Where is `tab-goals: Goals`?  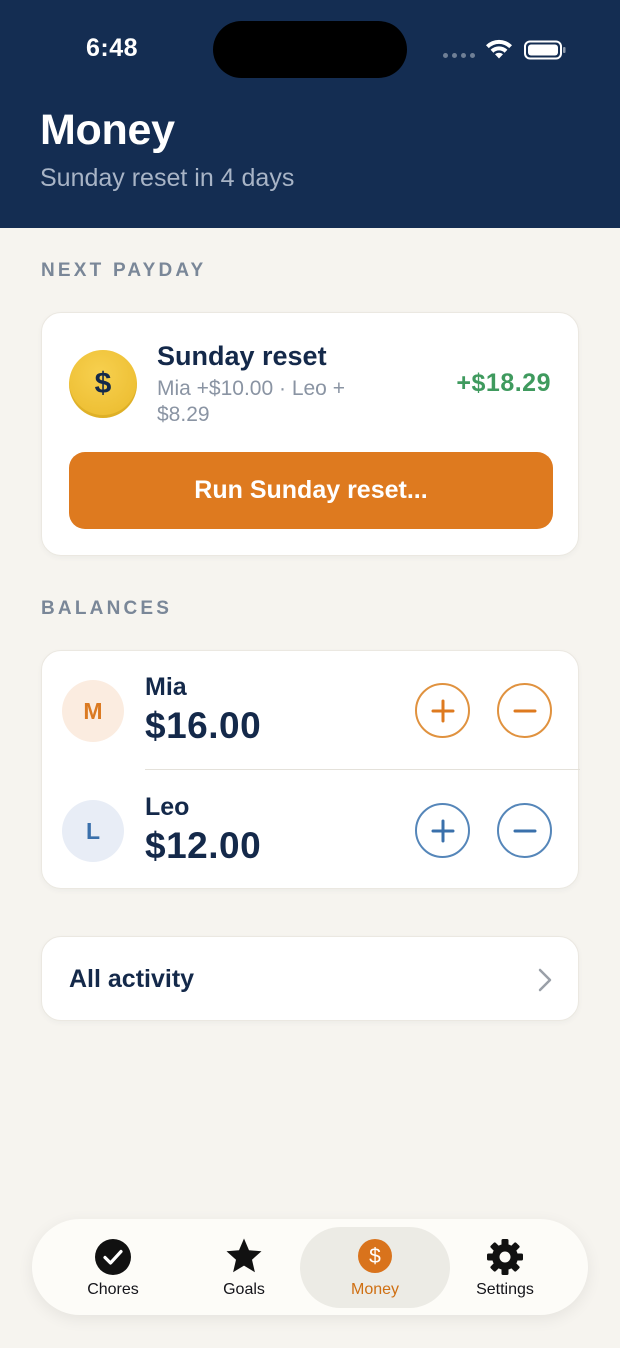
tab-goals: Goals is located at coordinates (244, 1267).